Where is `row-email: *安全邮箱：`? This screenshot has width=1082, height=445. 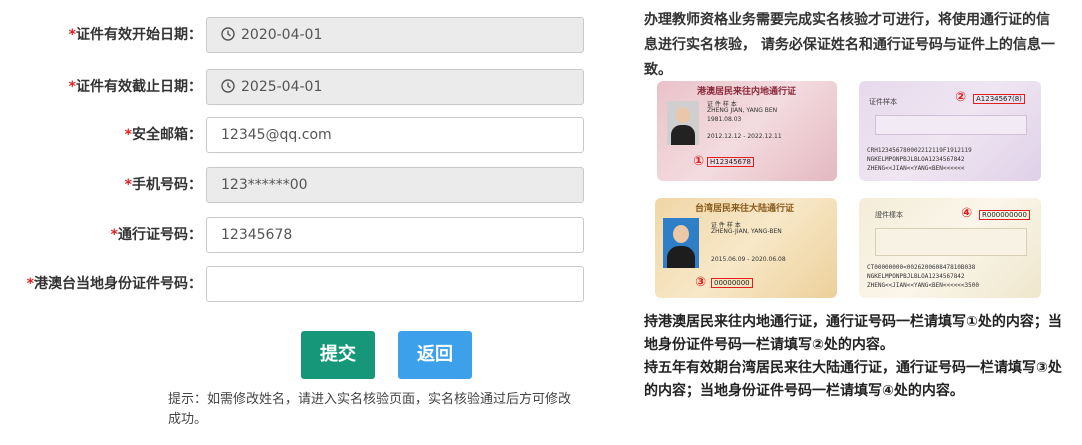
row-email: *安全邮箱： is located at coordinates (300, 135).